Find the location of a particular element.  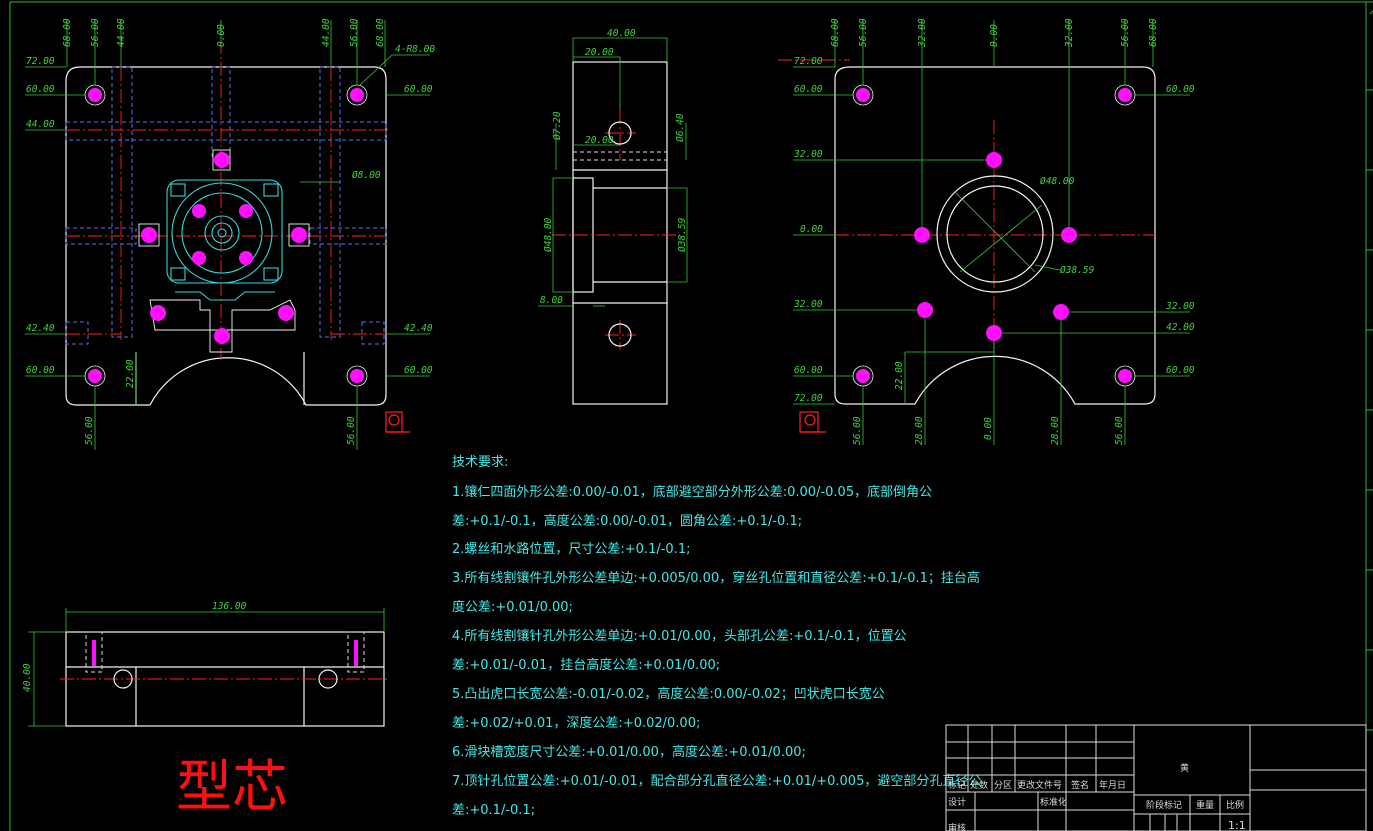

tb-stage-mark: 阶段标记 is located at coordinates (1164, 805).